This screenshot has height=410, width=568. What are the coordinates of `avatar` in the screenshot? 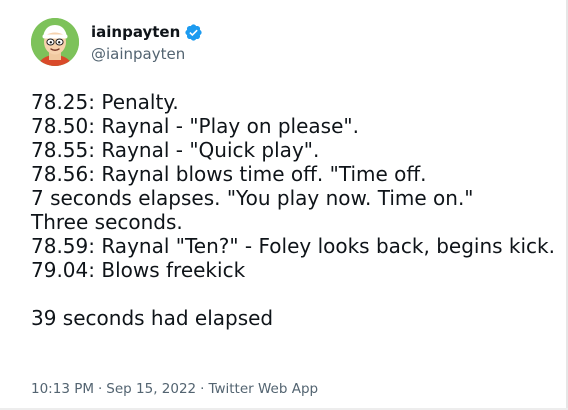 It's located at (55, 42).